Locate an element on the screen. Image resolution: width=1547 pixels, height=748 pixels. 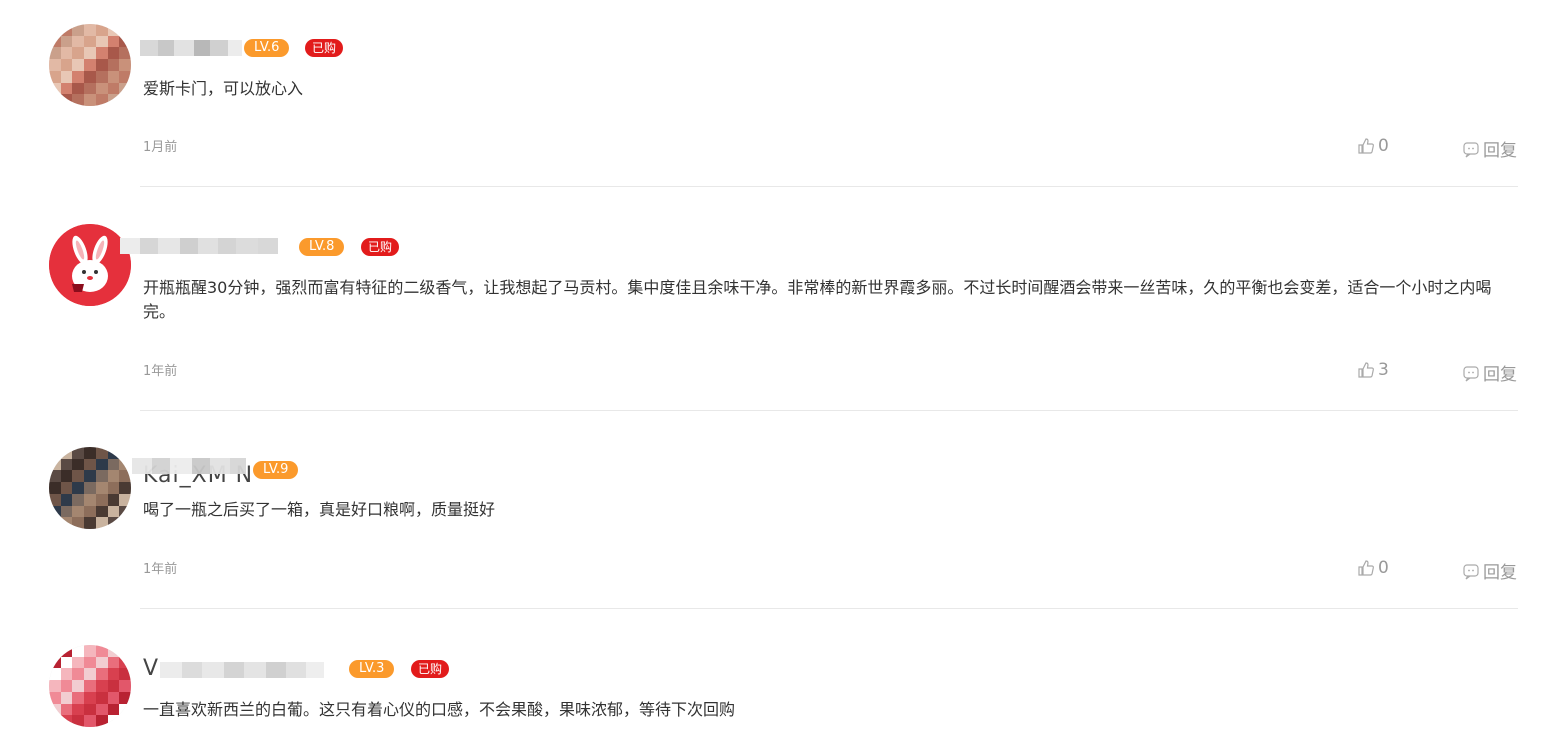
level-badge: LV.8 is located at coordinates (322, 247).